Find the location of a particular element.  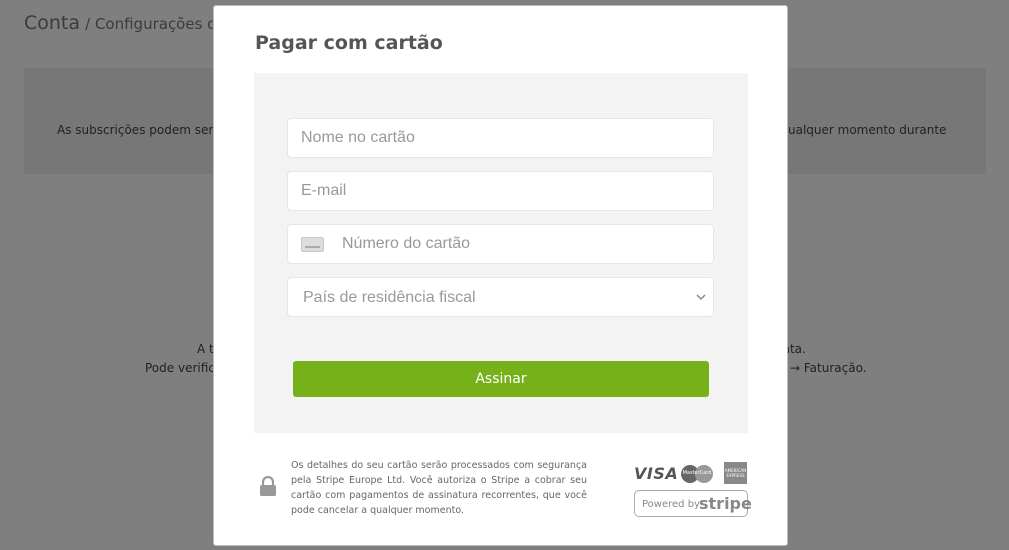

mastercard-logo: MasterCard is located at coordinates (697, 474).